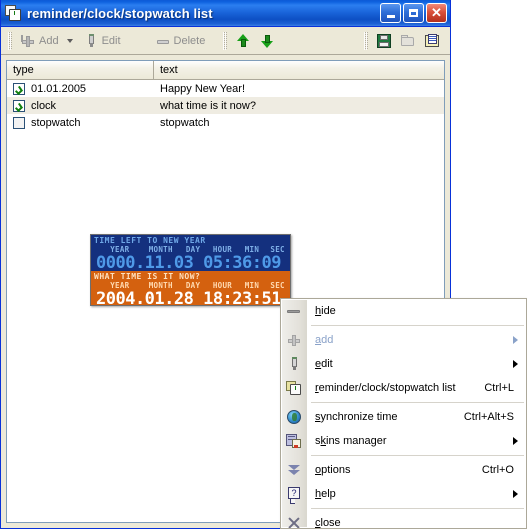  Describe the element at coordinates (225, 13) in the screenshot. I see `title-bar: reminder/clock/stopwatch list ✕` at that location.